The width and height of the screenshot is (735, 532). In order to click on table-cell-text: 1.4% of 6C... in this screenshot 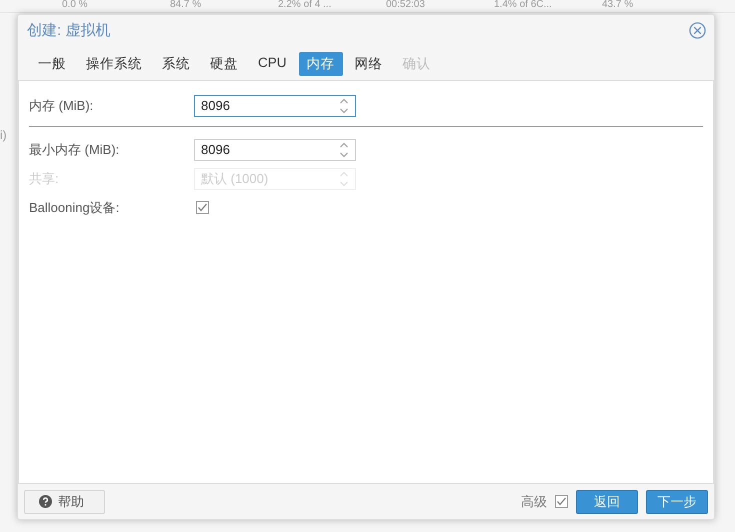, I will do `click(523, 6)`.